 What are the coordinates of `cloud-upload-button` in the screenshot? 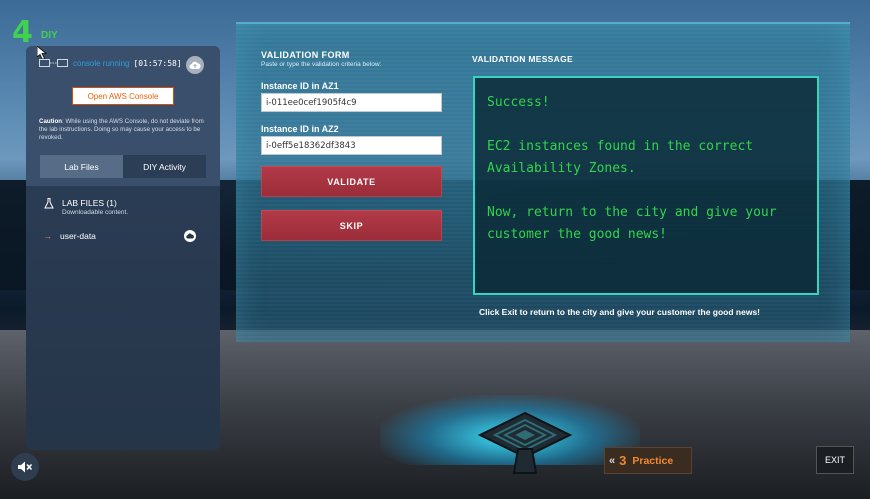 It's located at (195, 65).